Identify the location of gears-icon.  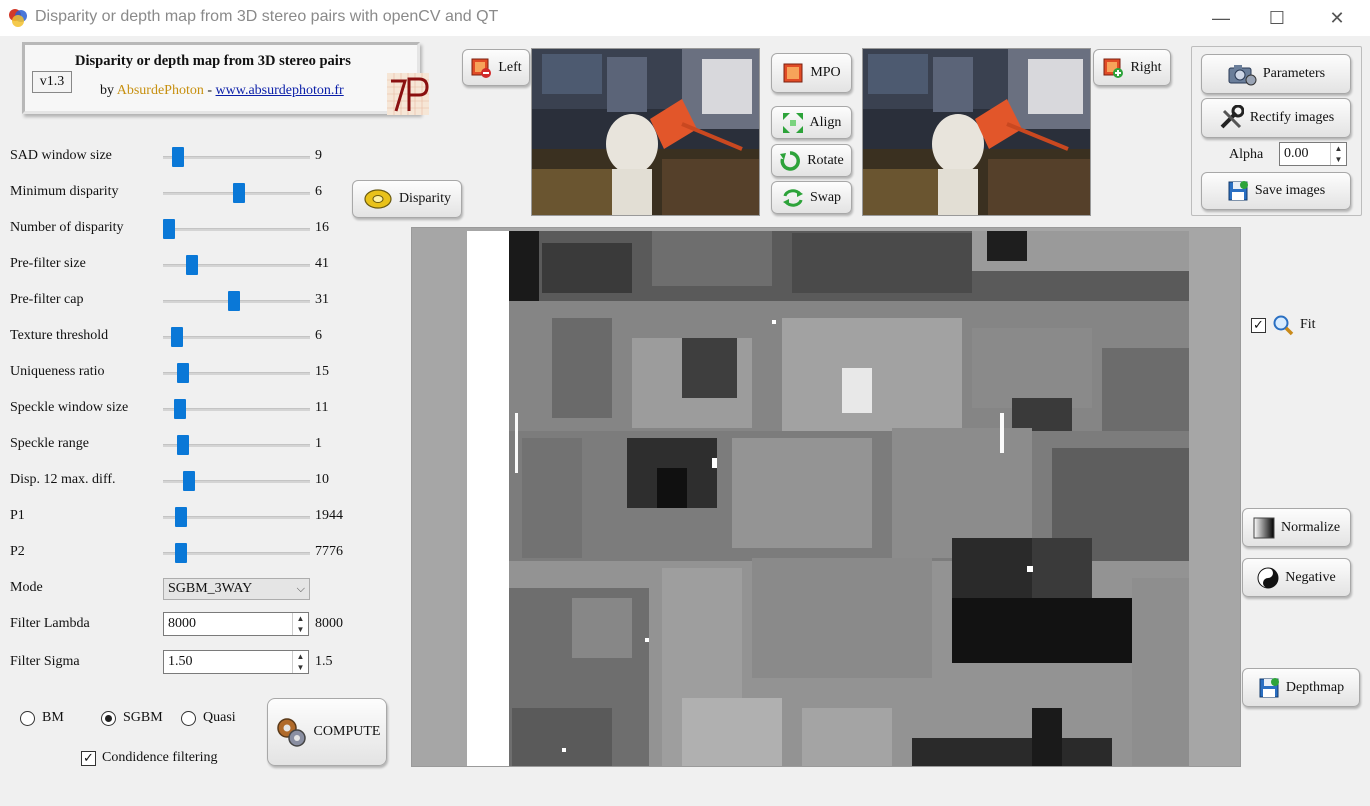
(291, 732).